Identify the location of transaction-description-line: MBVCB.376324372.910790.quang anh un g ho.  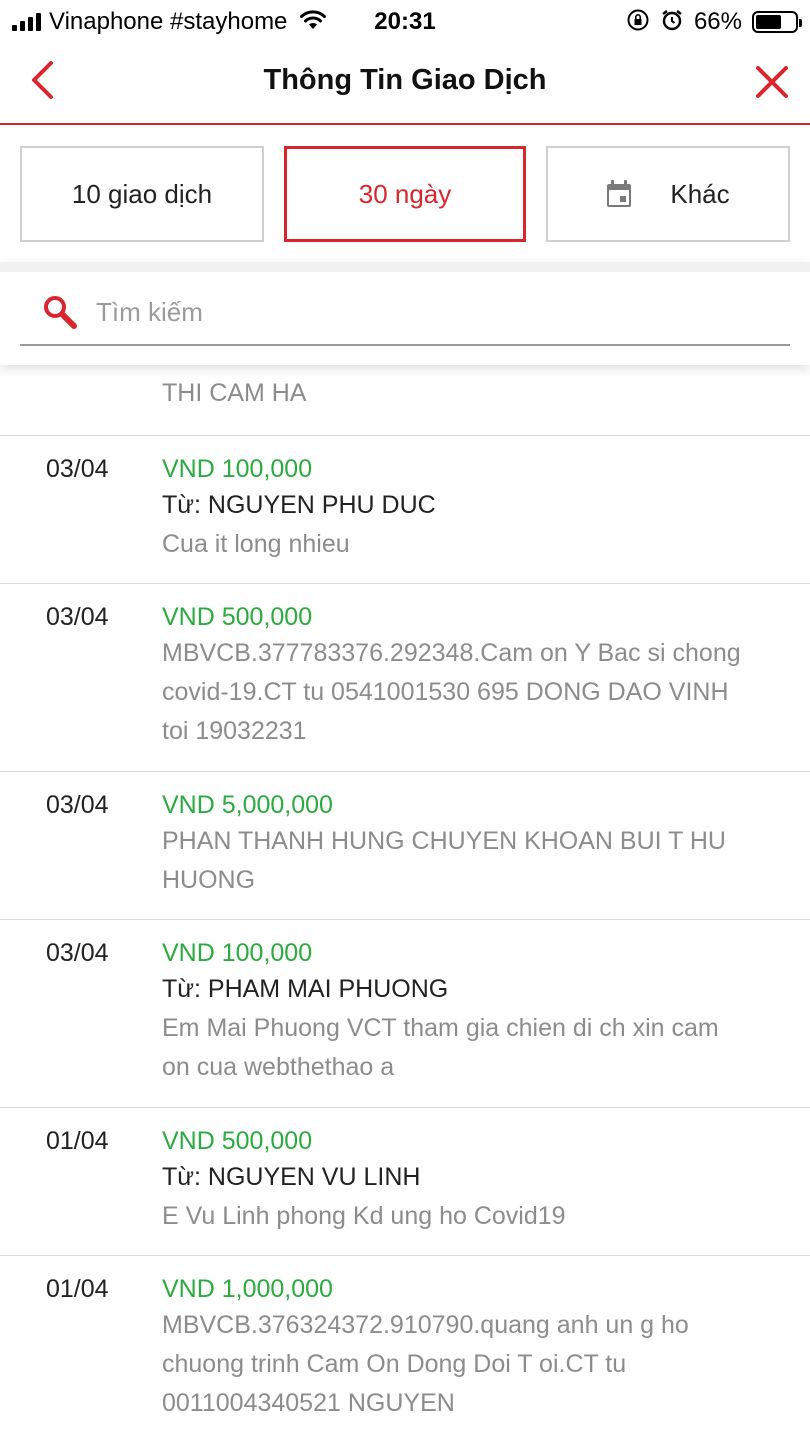
(425, 1325).